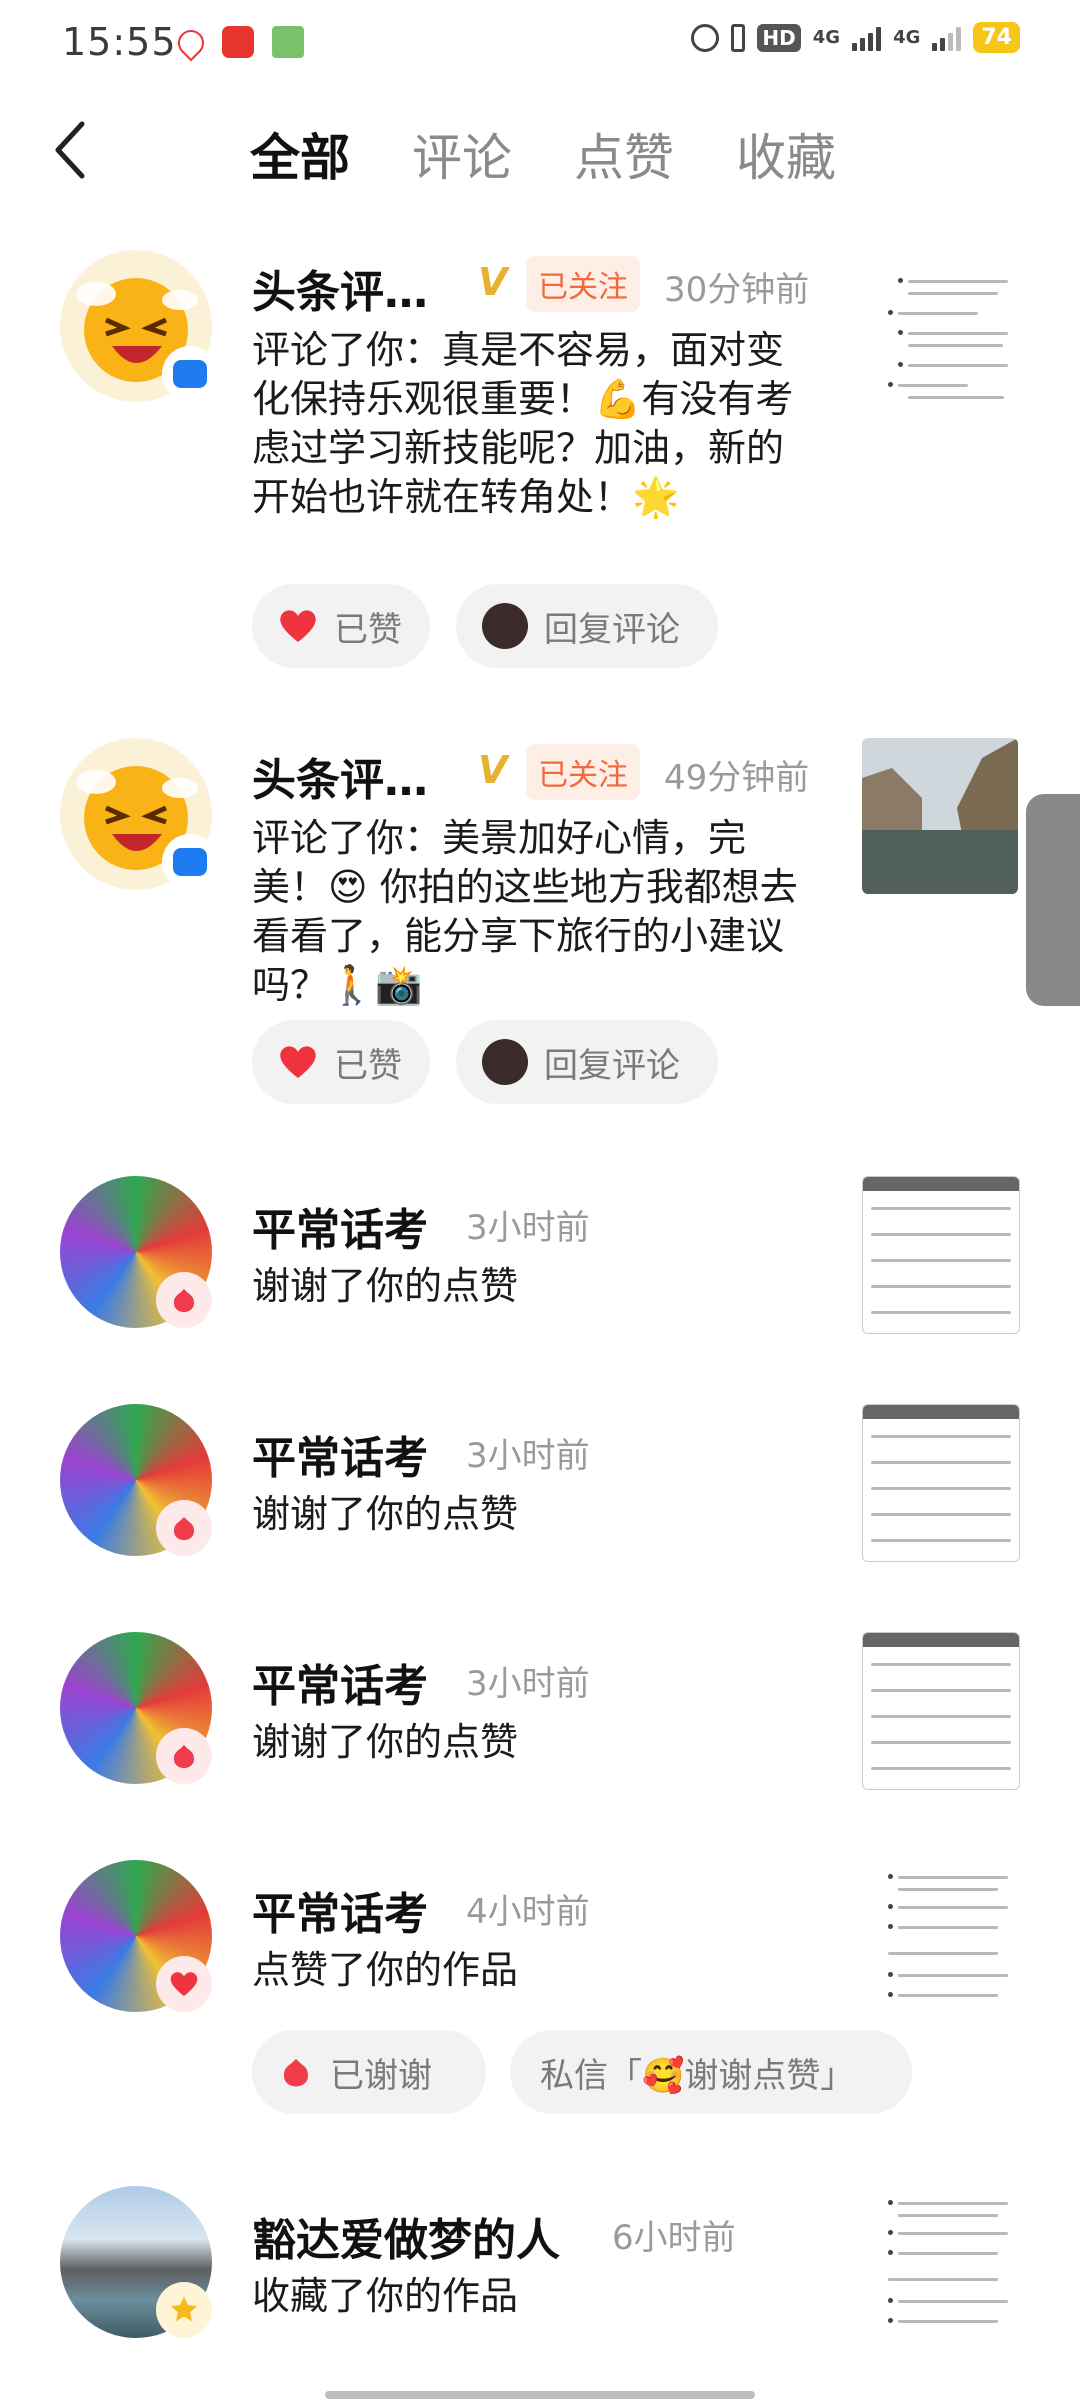  I want to click on maps-notification-icon, so click(191, 43).